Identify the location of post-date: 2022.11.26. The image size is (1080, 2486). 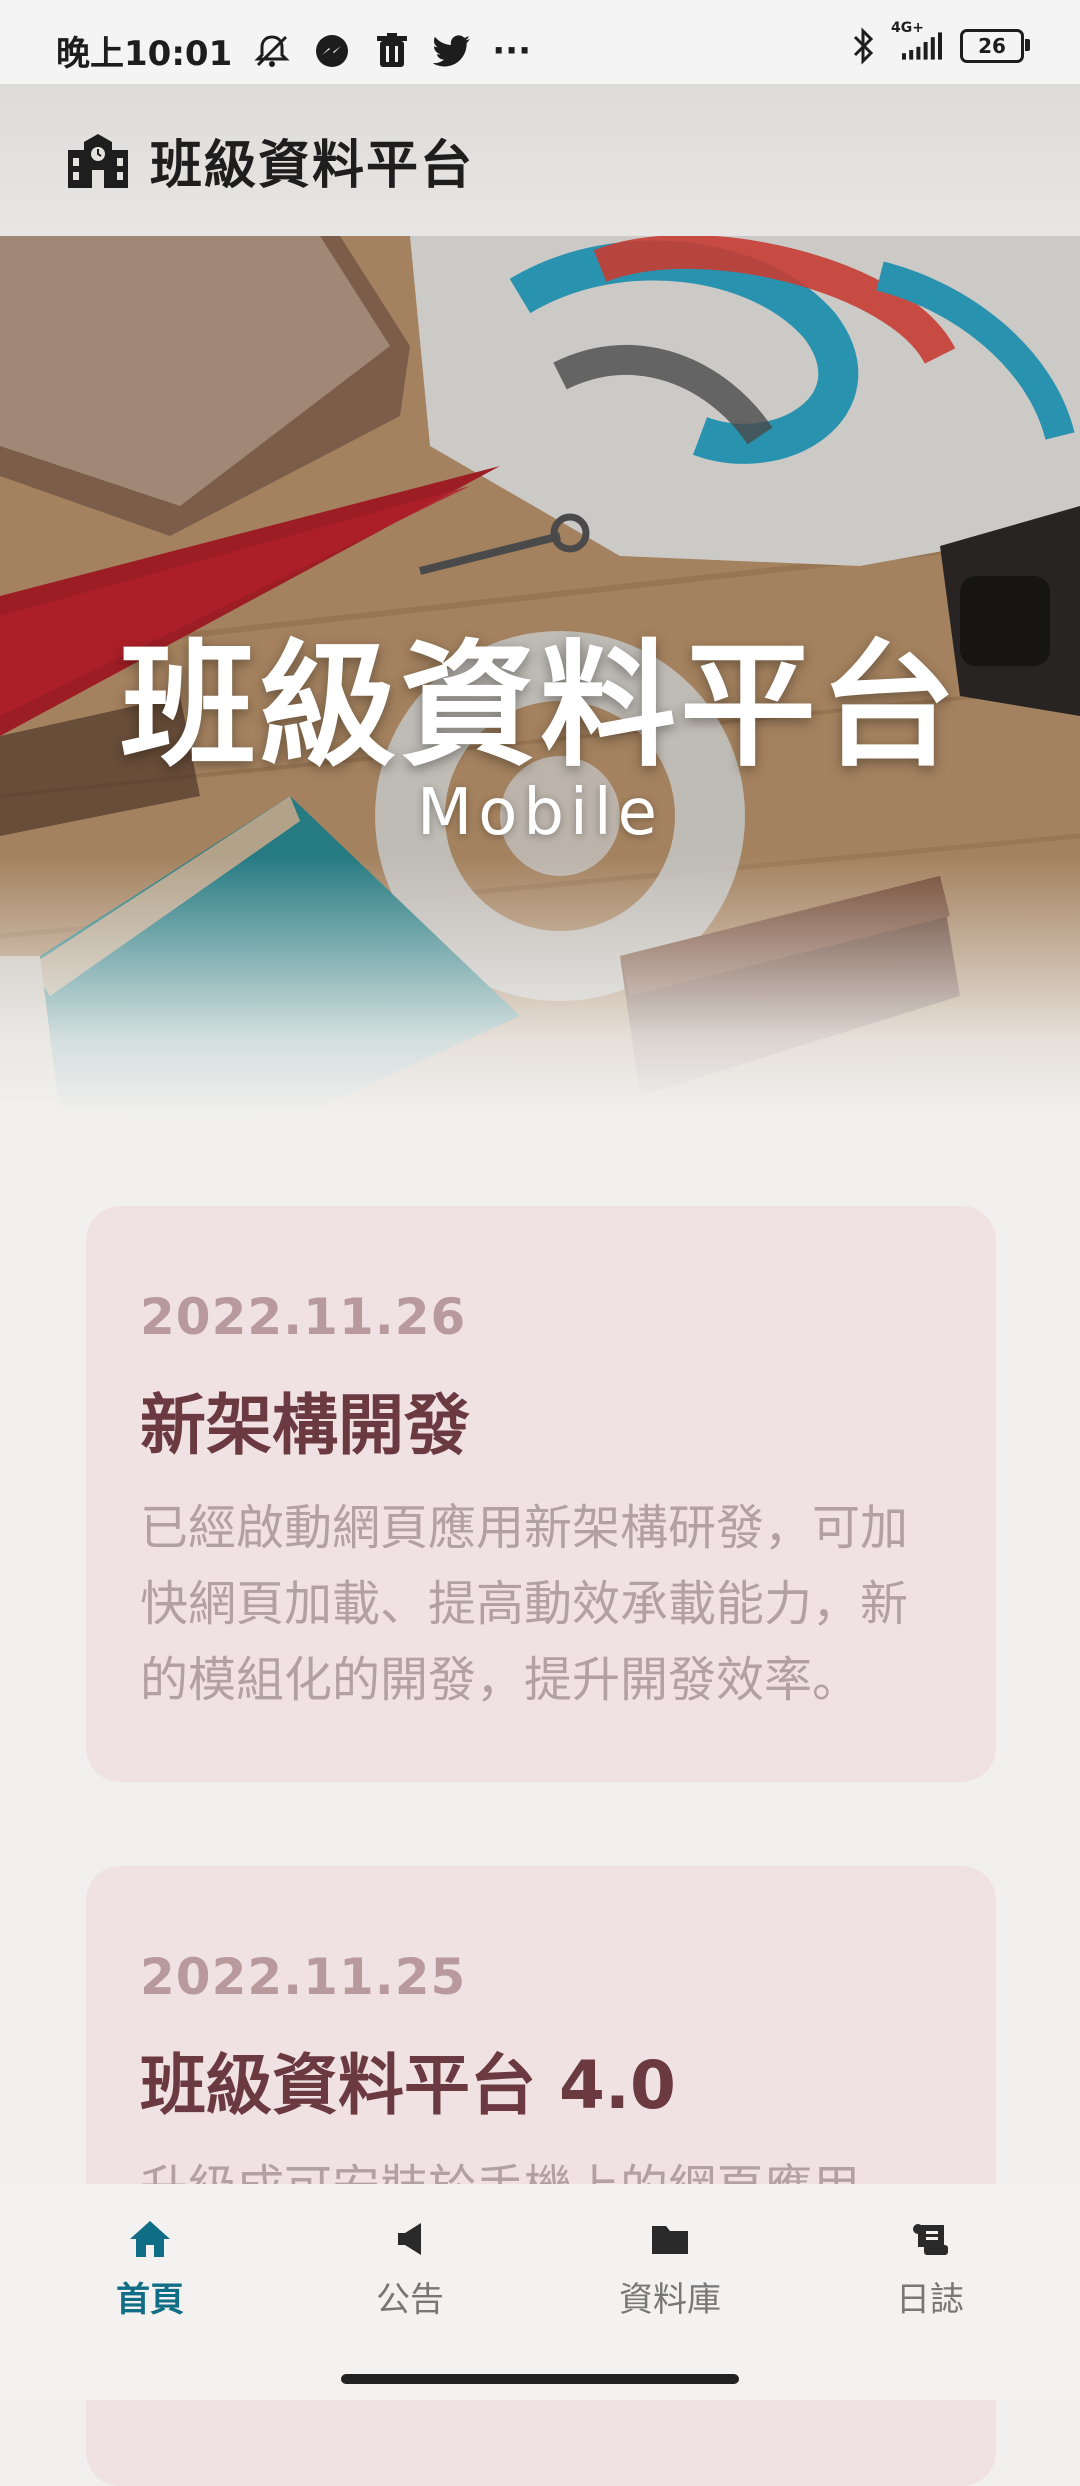
(303, 1317).